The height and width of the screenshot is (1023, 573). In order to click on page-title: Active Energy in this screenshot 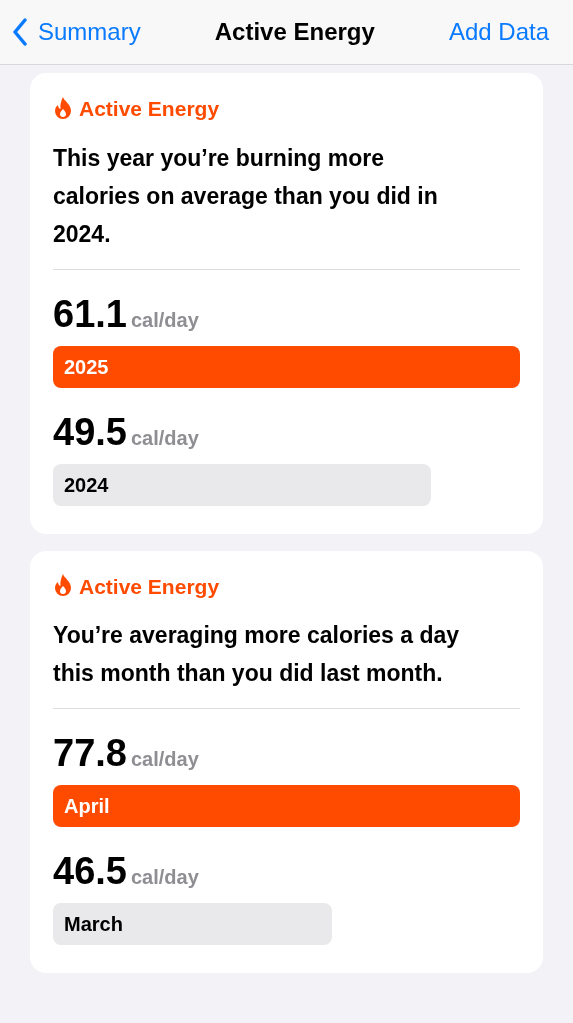, I will do `click(294, 32)`.